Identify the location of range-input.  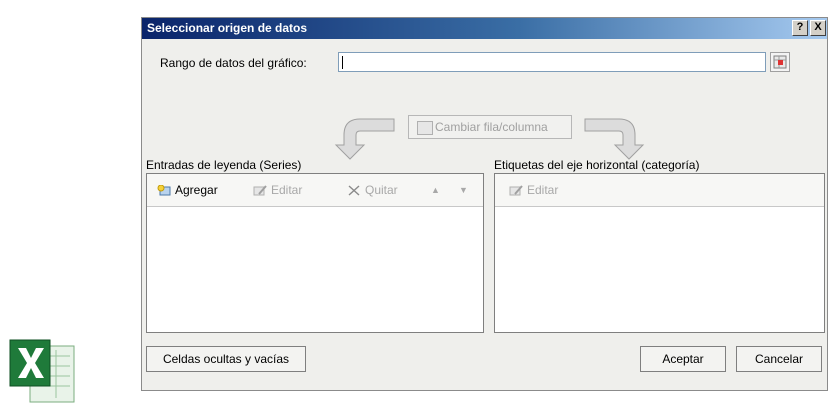
(552, 62).